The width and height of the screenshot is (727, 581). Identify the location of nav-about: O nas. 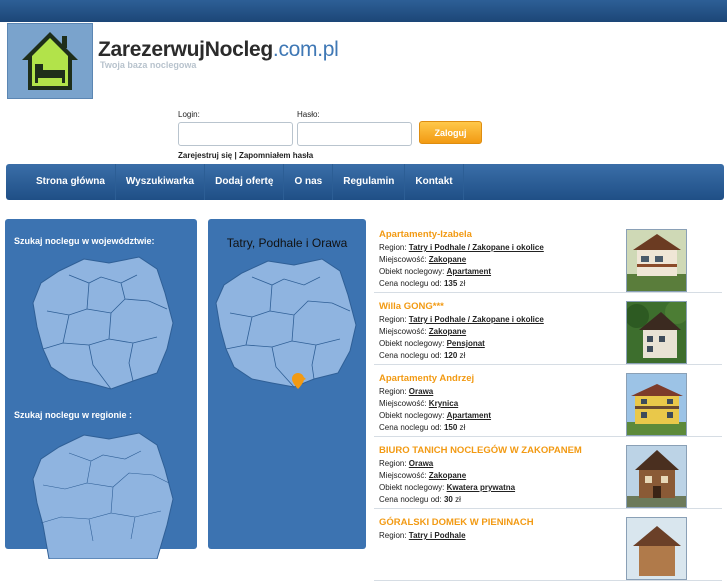
(309, 182).